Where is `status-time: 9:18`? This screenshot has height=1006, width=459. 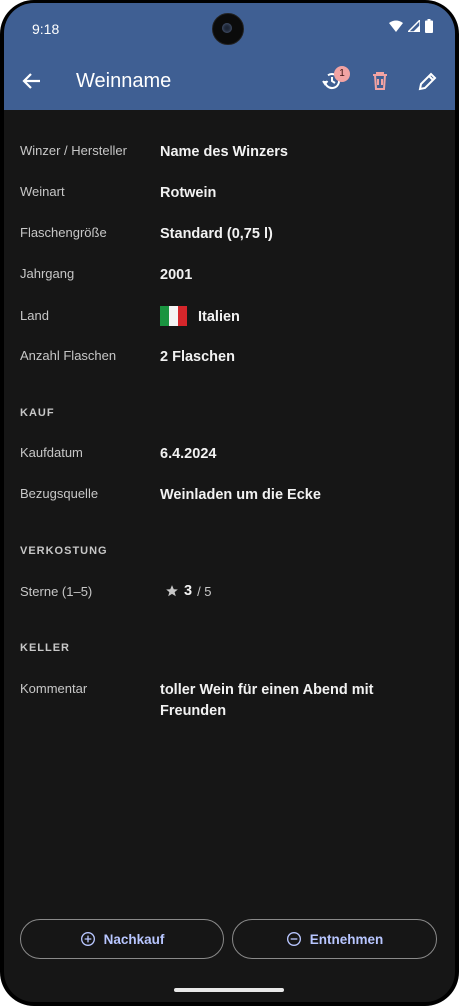 status-time: 9:18 is located at coordinates (46, 29).